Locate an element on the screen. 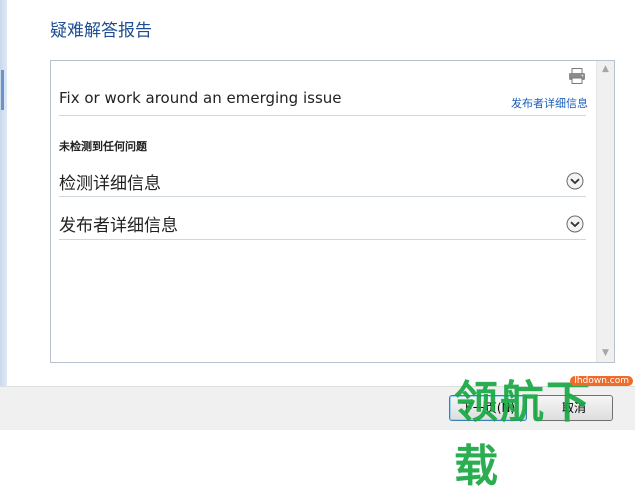 This screenshot has width=635, height=494. watermark-site: lhdown.com is located at coordinates (601, 381).